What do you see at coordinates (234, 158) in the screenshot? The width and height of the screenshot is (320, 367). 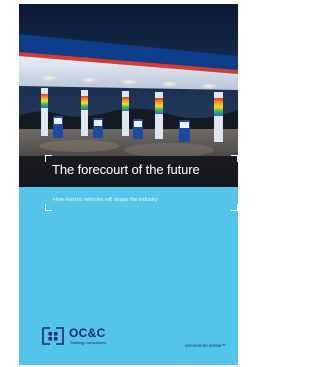 I see `frame-corner-top-right` at bounding box center [234, 158].